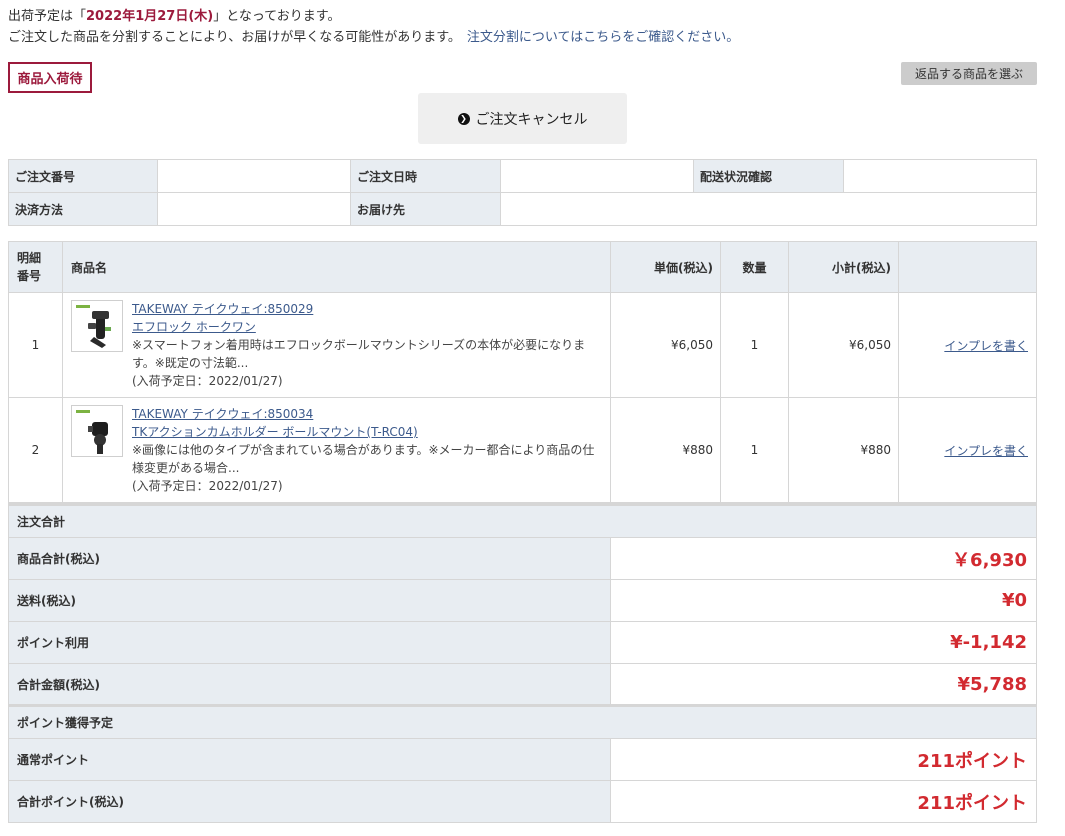 The width and height of the screenshot is (1065, 836). Describe the element at coordinates (35, 450) in the screenshot. I see `line-number: 2` at that location.